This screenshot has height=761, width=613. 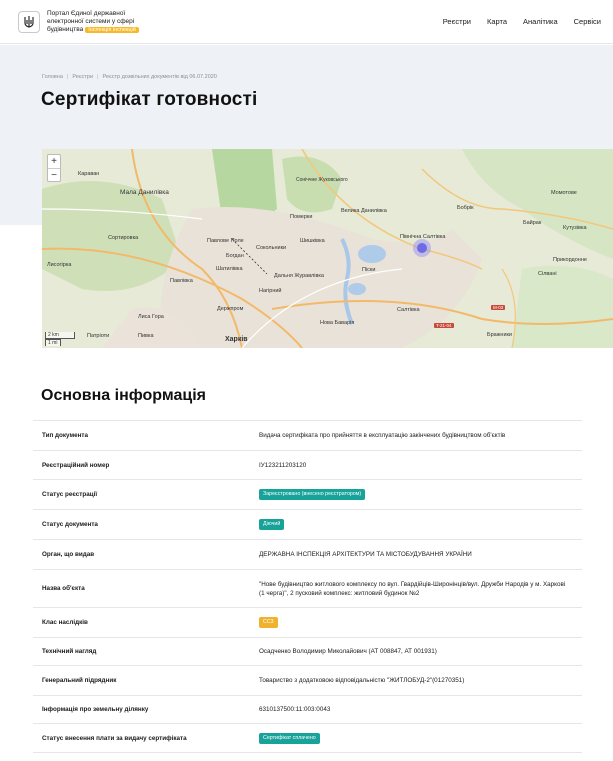 I want to click on nav-analytics: Аналітика, so click(x=540, y=21).